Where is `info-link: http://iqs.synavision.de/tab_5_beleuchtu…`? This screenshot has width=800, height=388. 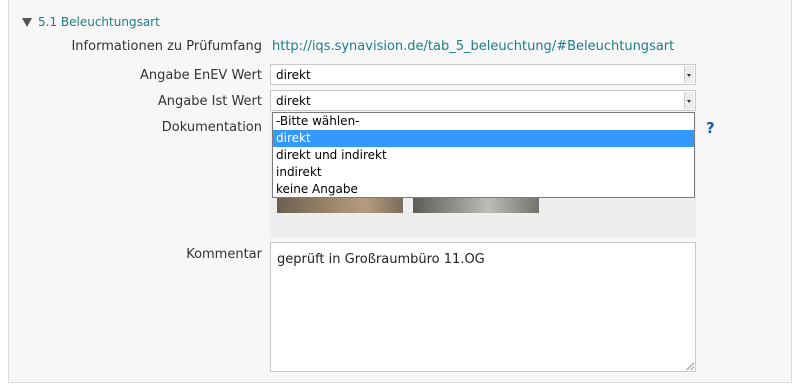
info-link: http://iqs.synavision.de/tab_5_beleuchtu… is located at coordinates (473, 46).